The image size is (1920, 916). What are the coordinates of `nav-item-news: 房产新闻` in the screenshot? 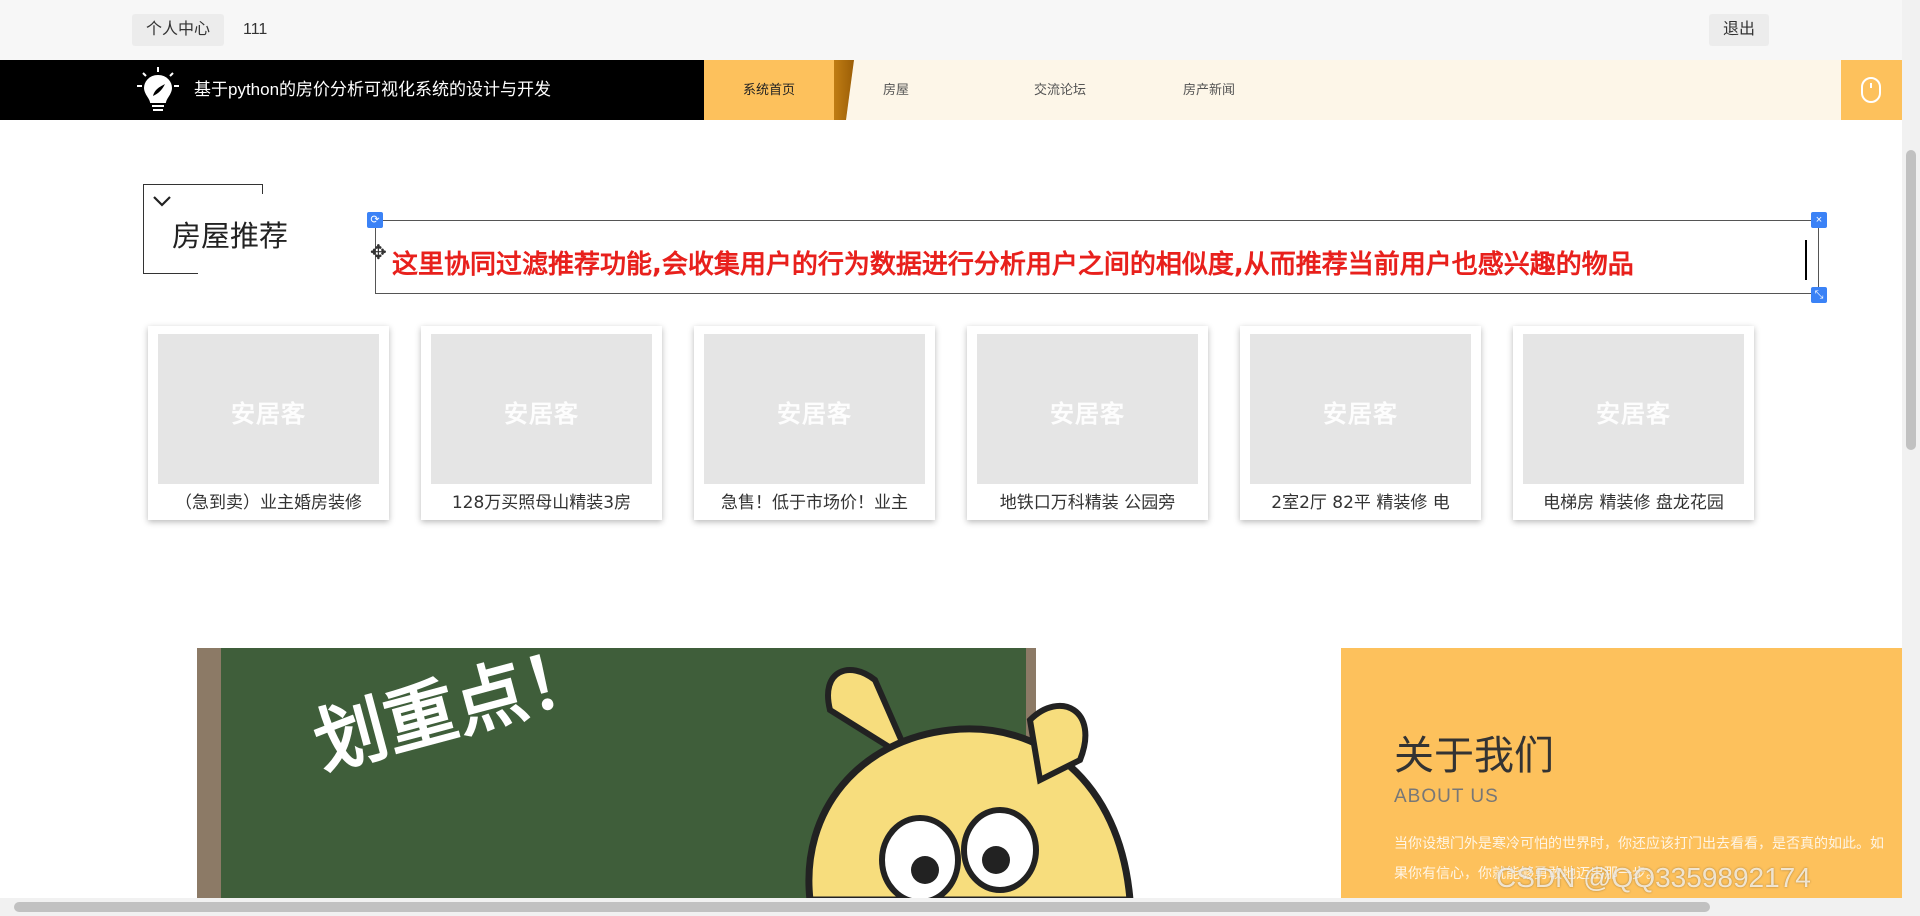 It's located at (1209, 90).